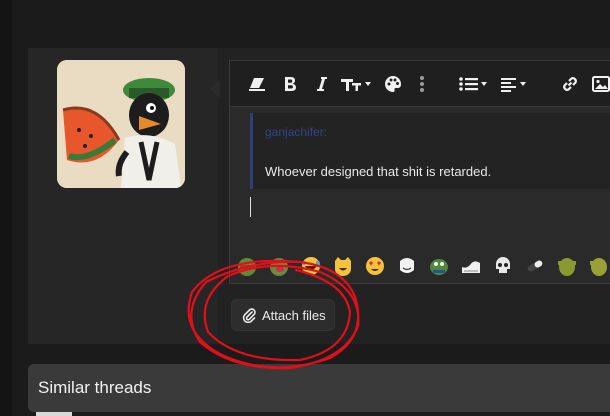  I want to click on bold-icon, so click(290, 84).